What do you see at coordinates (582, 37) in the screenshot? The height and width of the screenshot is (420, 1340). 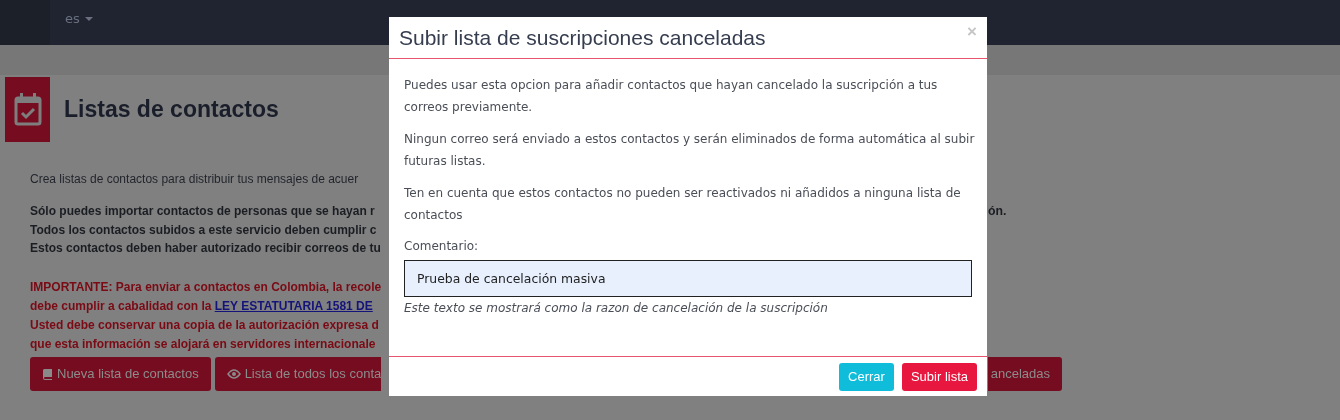 I see `modal-title: Subir lista de suscripciones canceladas` at bounding box center [582, 37].